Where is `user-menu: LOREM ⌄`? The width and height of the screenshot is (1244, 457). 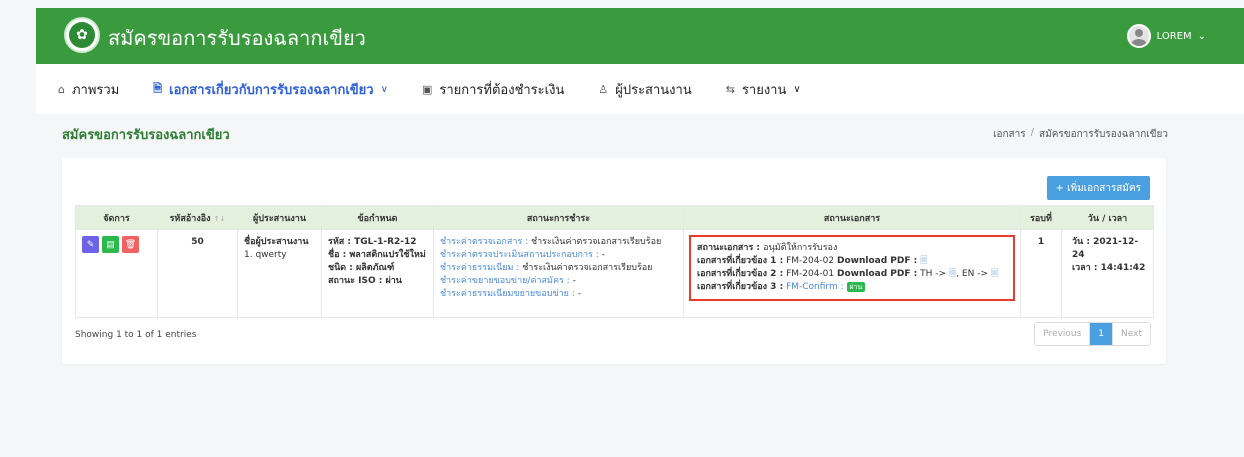 user-menu: LOREM ⌄ is located at coordinates (1166, 36).